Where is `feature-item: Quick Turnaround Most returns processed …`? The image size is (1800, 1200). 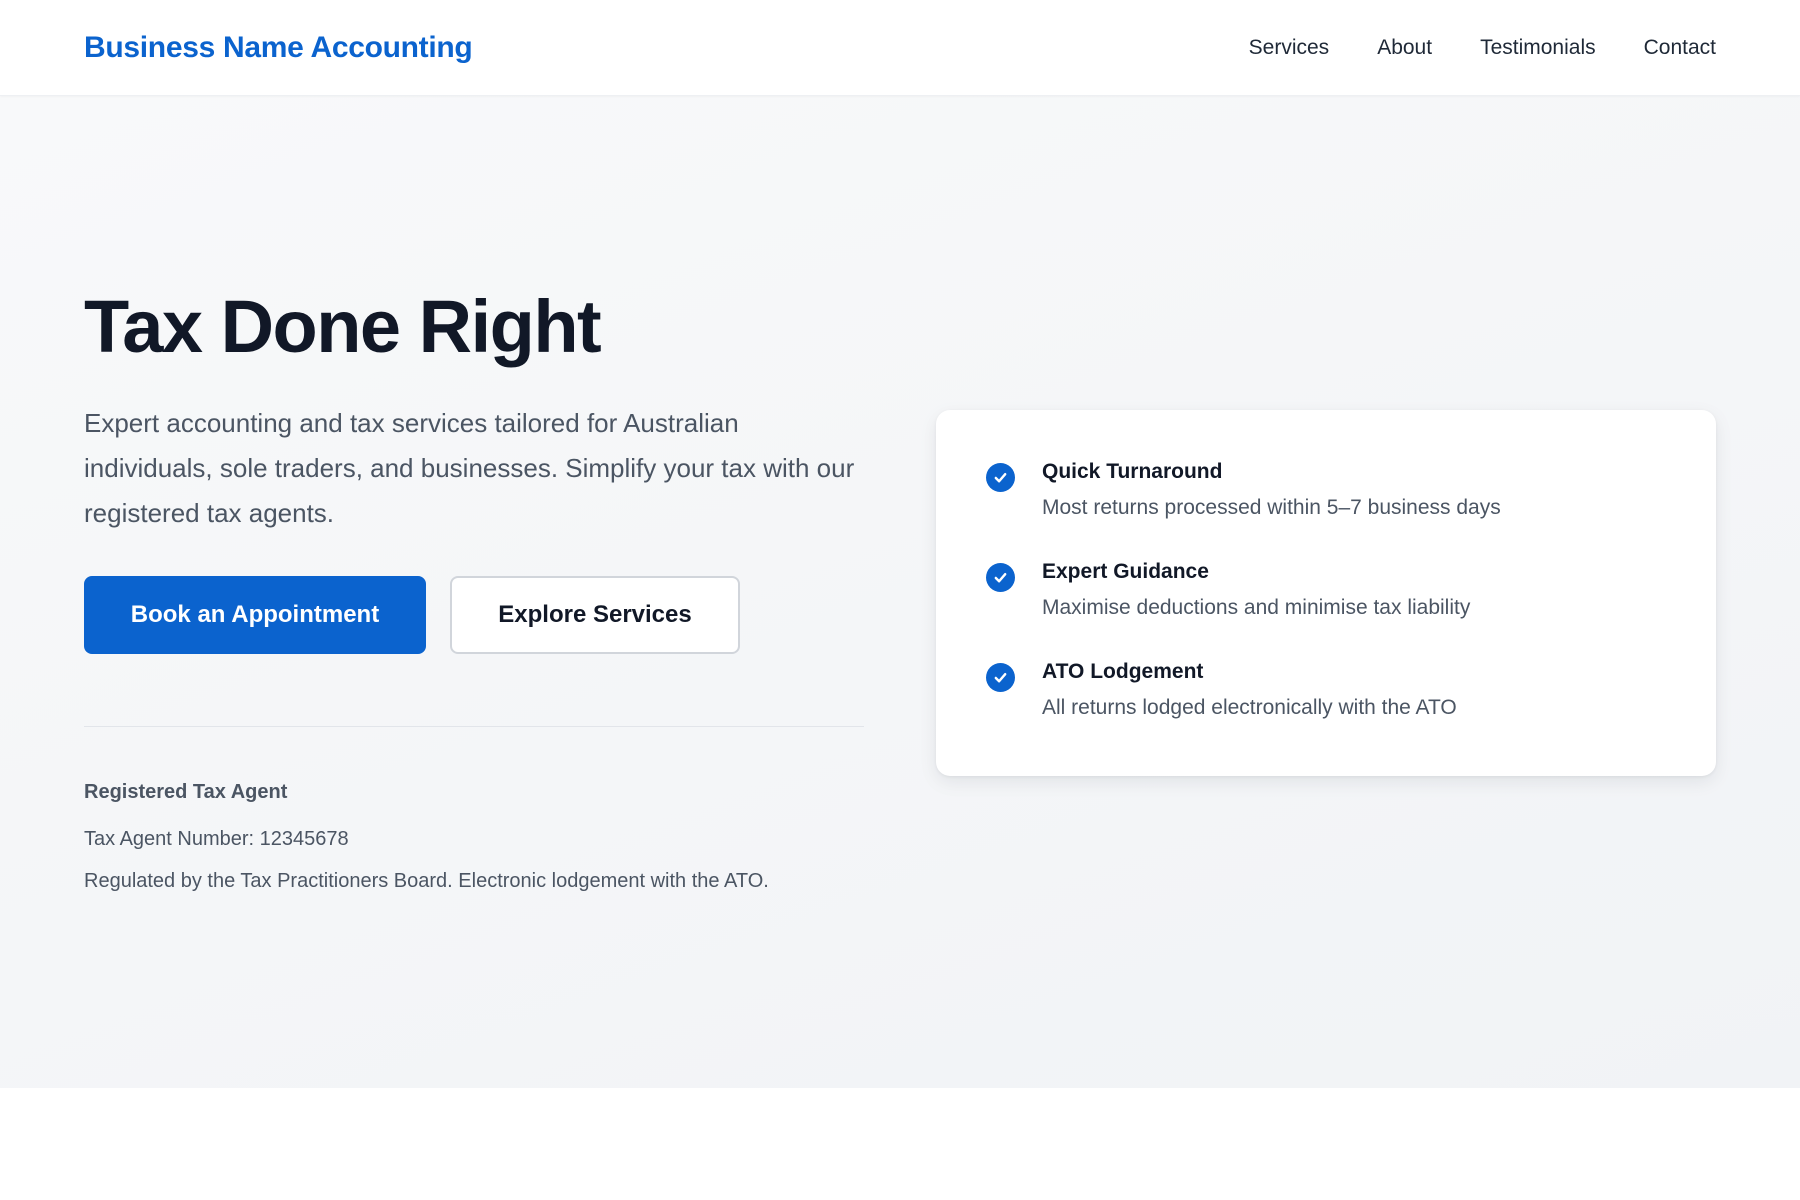
feature-item: Quick Turnaround Most returns processed … is located at coordinates (1326, 490).